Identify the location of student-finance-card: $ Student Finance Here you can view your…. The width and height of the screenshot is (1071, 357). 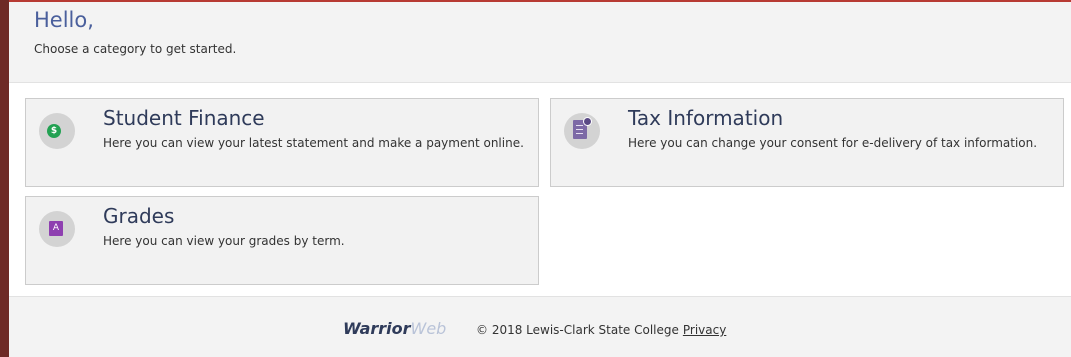
(282, 142).